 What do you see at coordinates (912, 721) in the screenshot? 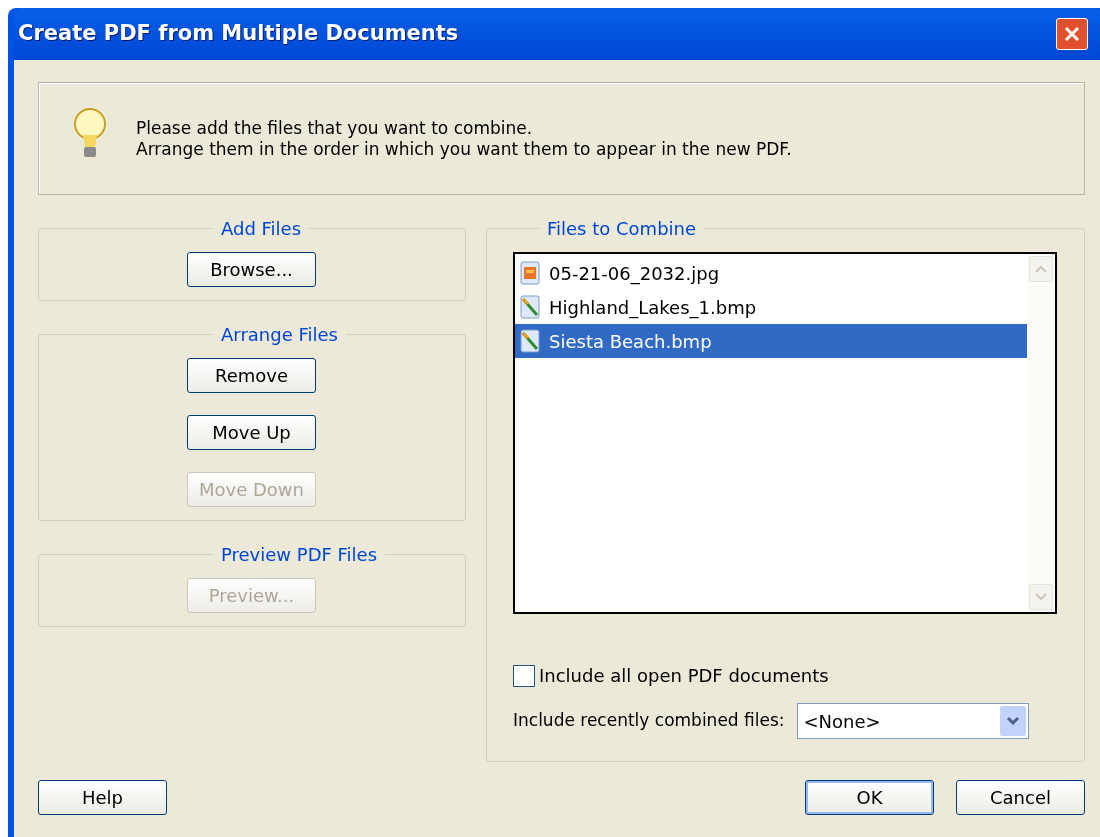
I see `recent-files-dropdown: <None>` at bounding box center [912, 721].